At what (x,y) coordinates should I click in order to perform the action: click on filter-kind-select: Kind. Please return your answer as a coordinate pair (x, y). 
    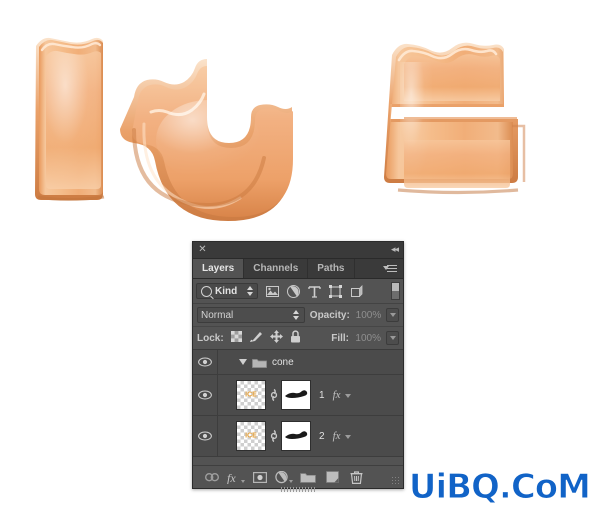
    Looking at the image, I should click on (227, 291).